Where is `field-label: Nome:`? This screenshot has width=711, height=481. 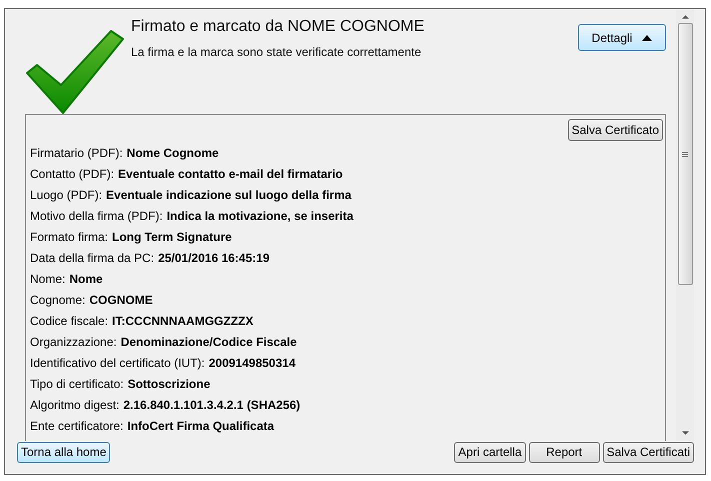
field-label: Nome: is located at coordinates (48, 279).